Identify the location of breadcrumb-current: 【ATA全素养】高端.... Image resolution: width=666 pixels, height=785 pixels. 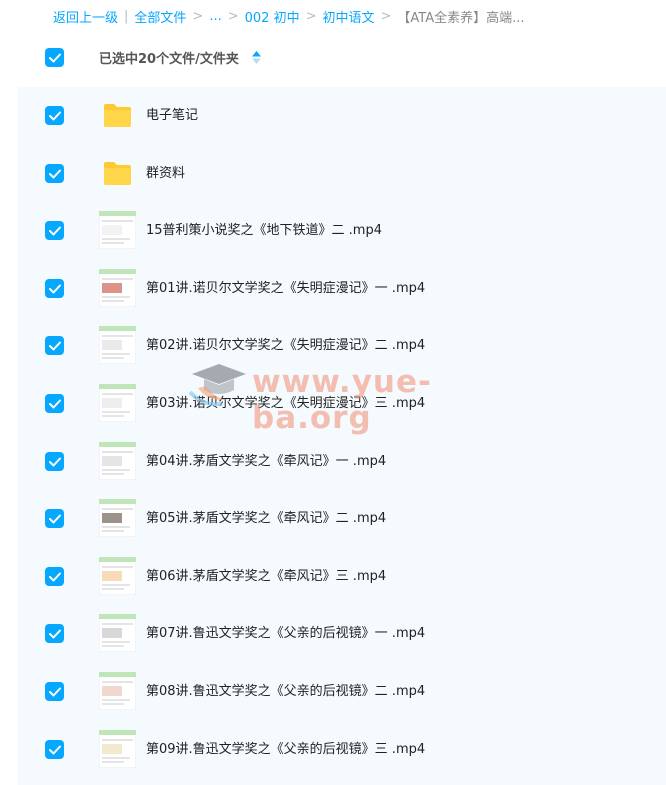
(461, 18).